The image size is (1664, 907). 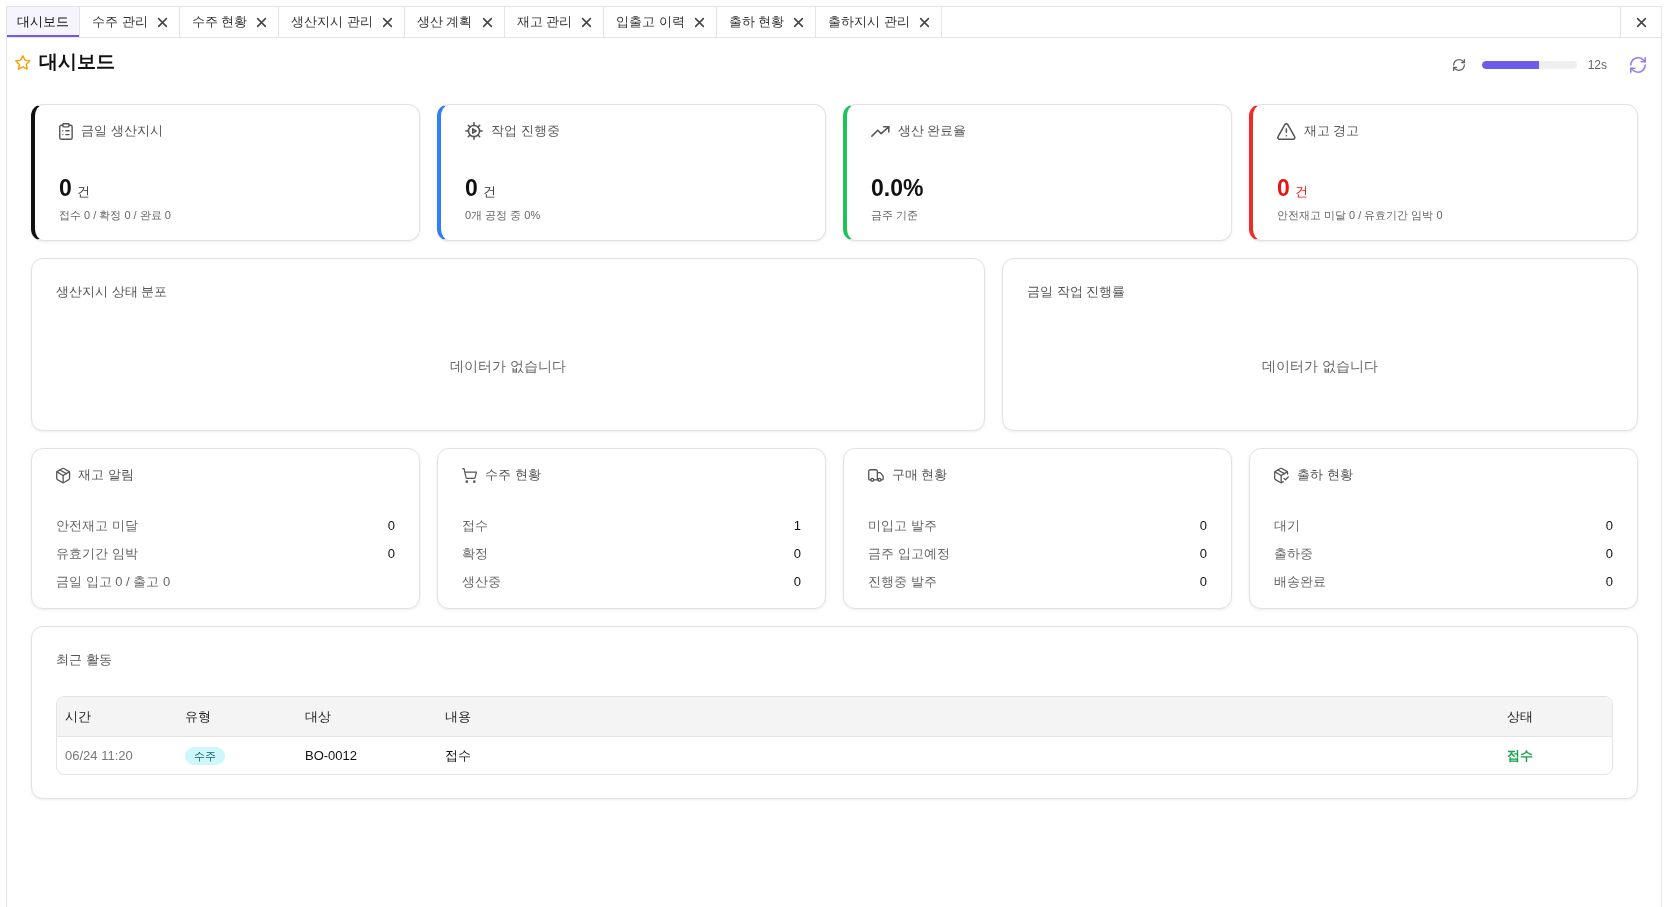 I want to click on stat-label: 출하중, so click(x=1293, y=554).